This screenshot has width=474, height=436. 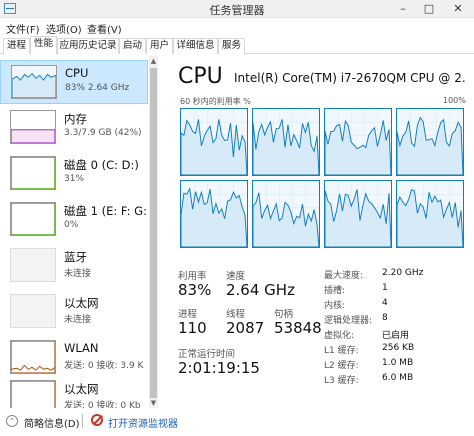 I want to click on memory-mini-graph, so click(x=33, y=127).